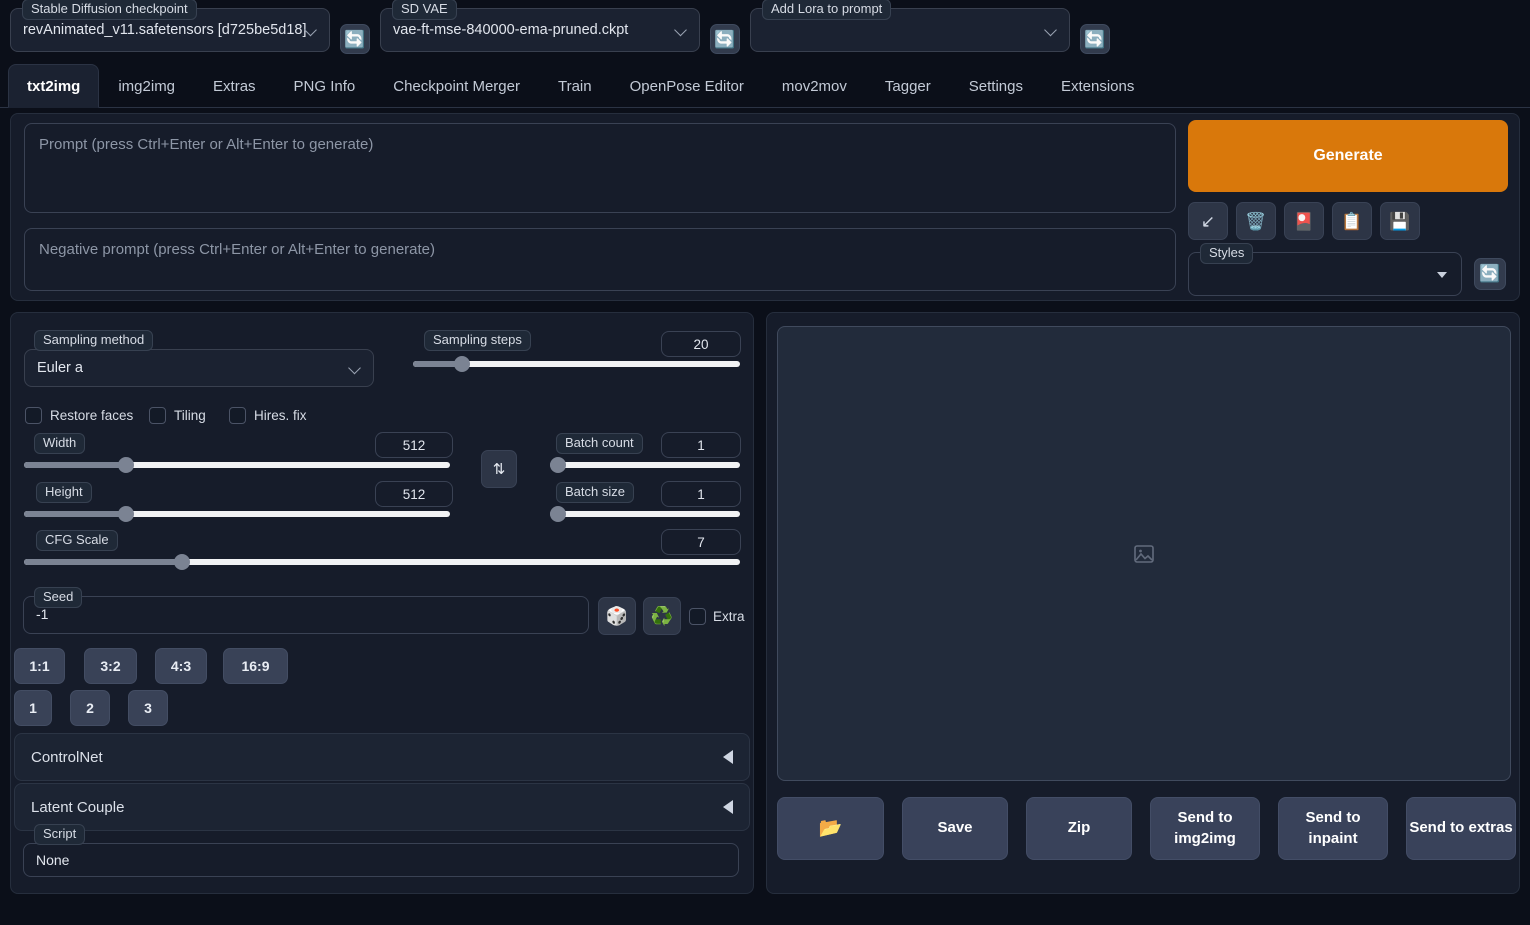 This screenshot has width=1530, height=925. Describe the element at coordinates (325, 85) in the screenshot. I see `tab-png-info: PNG Info` at that location.